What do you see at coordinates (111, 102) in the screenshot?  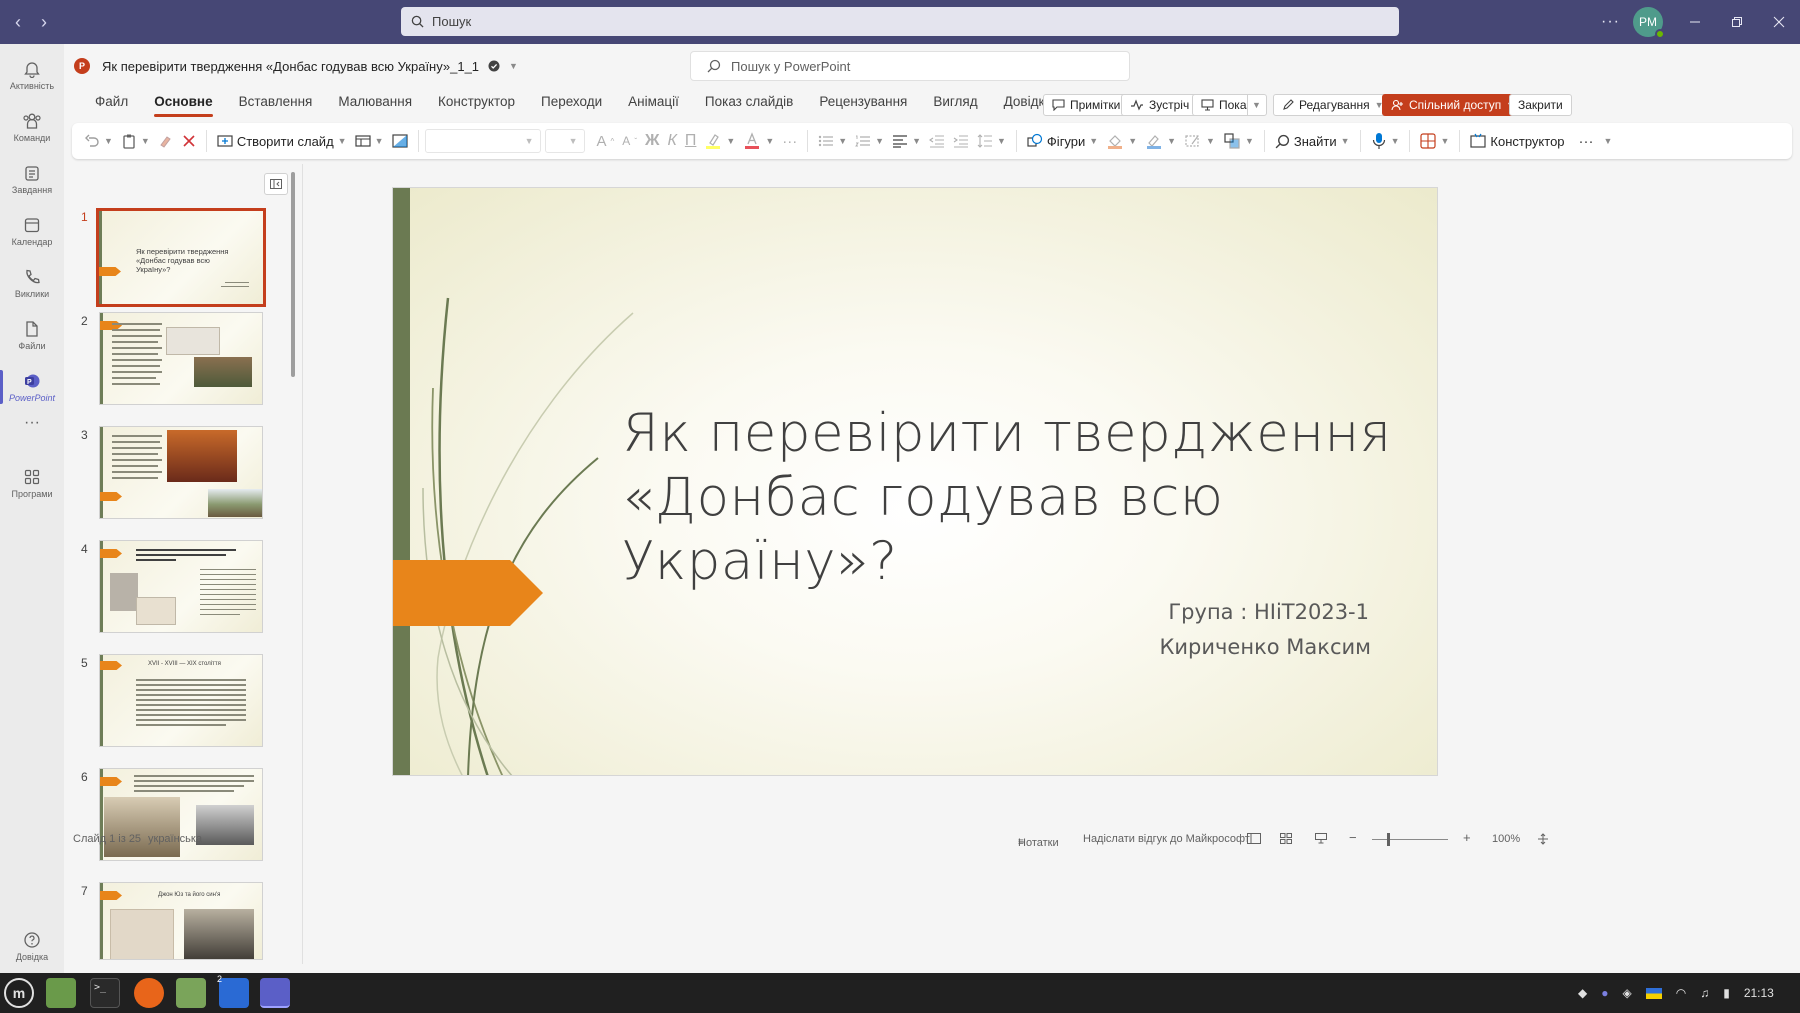 I see `tab-file: Файл` at bounding box center [111, 102].